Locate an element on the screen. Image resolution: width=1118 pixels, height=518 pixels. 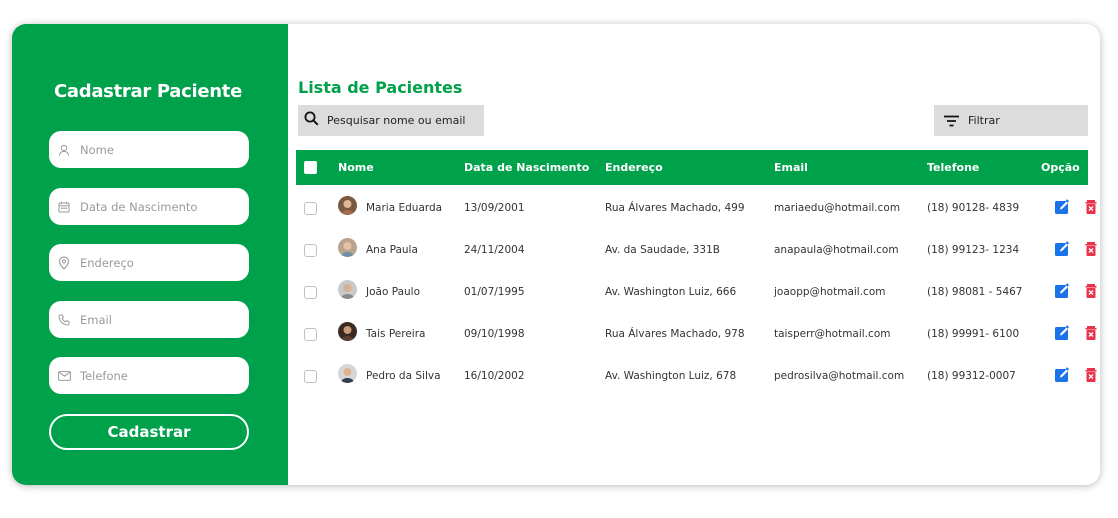
col-birthdate: Data de Nascimento is located at coordinates (526, 167).